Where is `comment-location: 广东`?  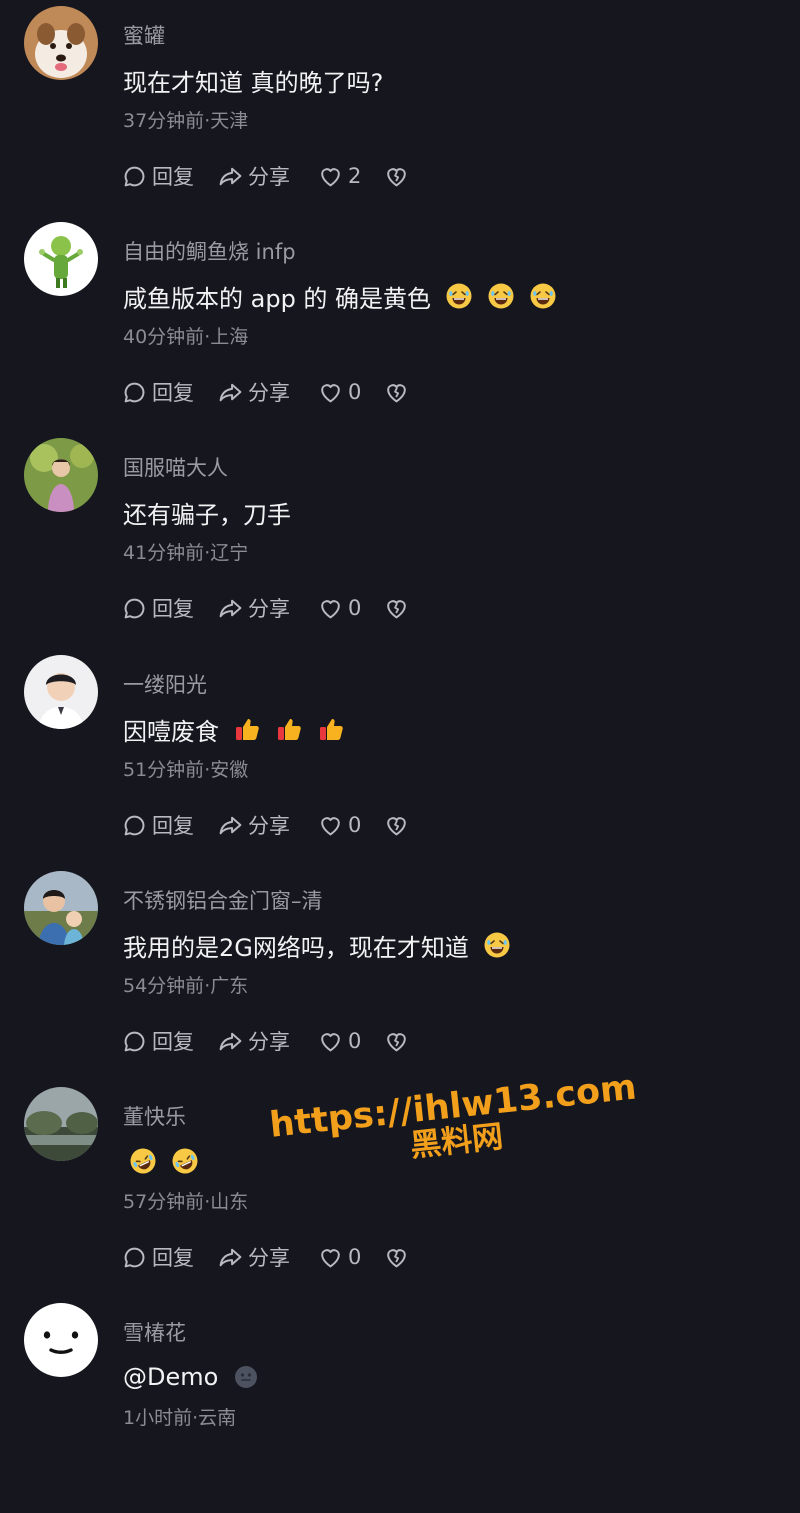 comment-location: 广东 is located at coordinates (229, 986).